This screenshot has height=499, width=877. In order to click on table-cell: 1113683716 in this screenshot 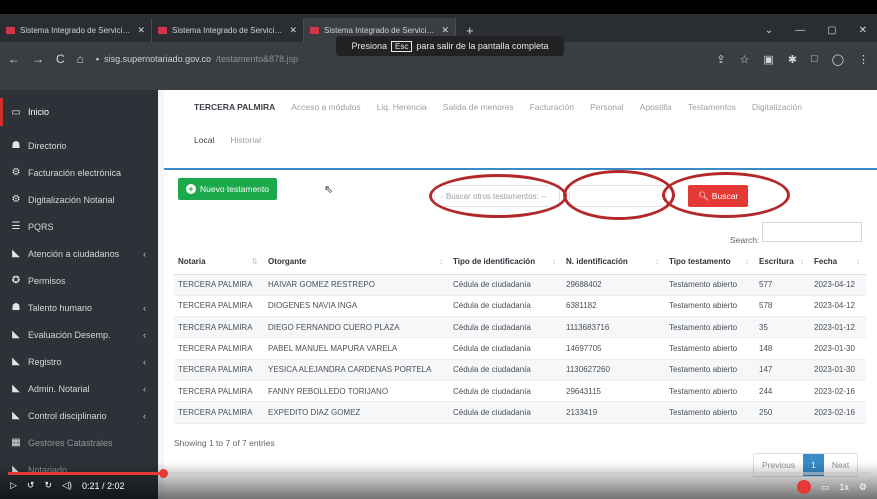, I will do `click(613, 327)`.